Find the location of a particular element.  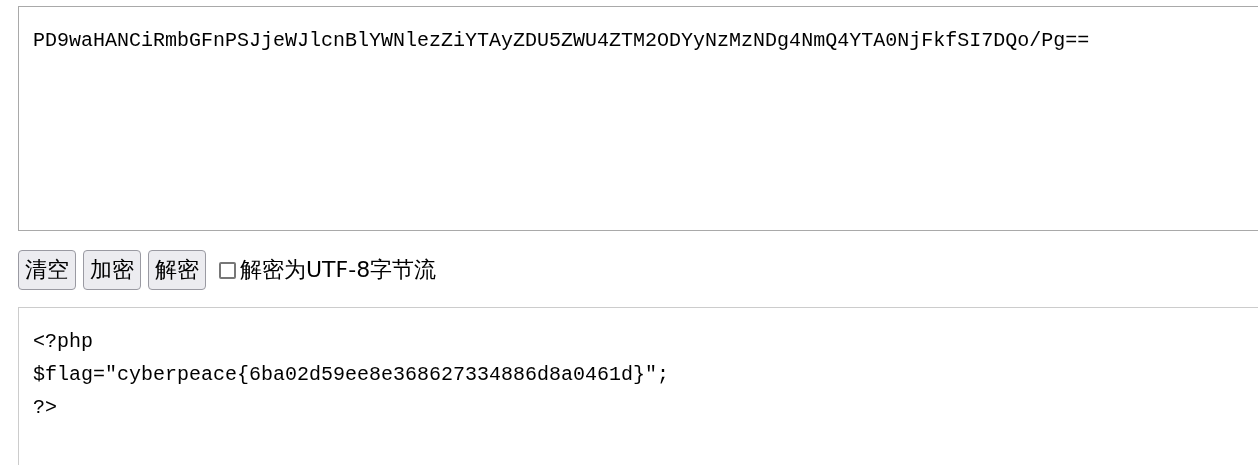

code-line: $flag="cyberpeace{6ba02d59ee8e368627334886d8a0461d}"; is located at coordinates (352, 375).